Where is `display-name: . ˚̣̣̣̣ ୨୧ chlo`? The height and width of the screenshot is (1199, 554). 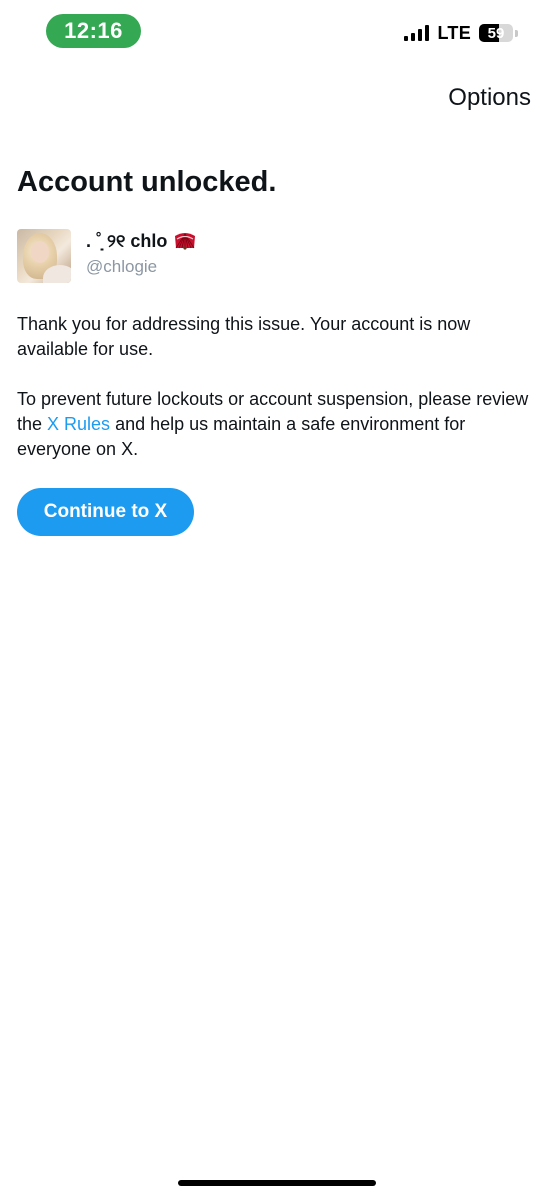 display-name: . ˚̣̣̣̣ ୨୧ chlo is located at coordinates (127, 241).